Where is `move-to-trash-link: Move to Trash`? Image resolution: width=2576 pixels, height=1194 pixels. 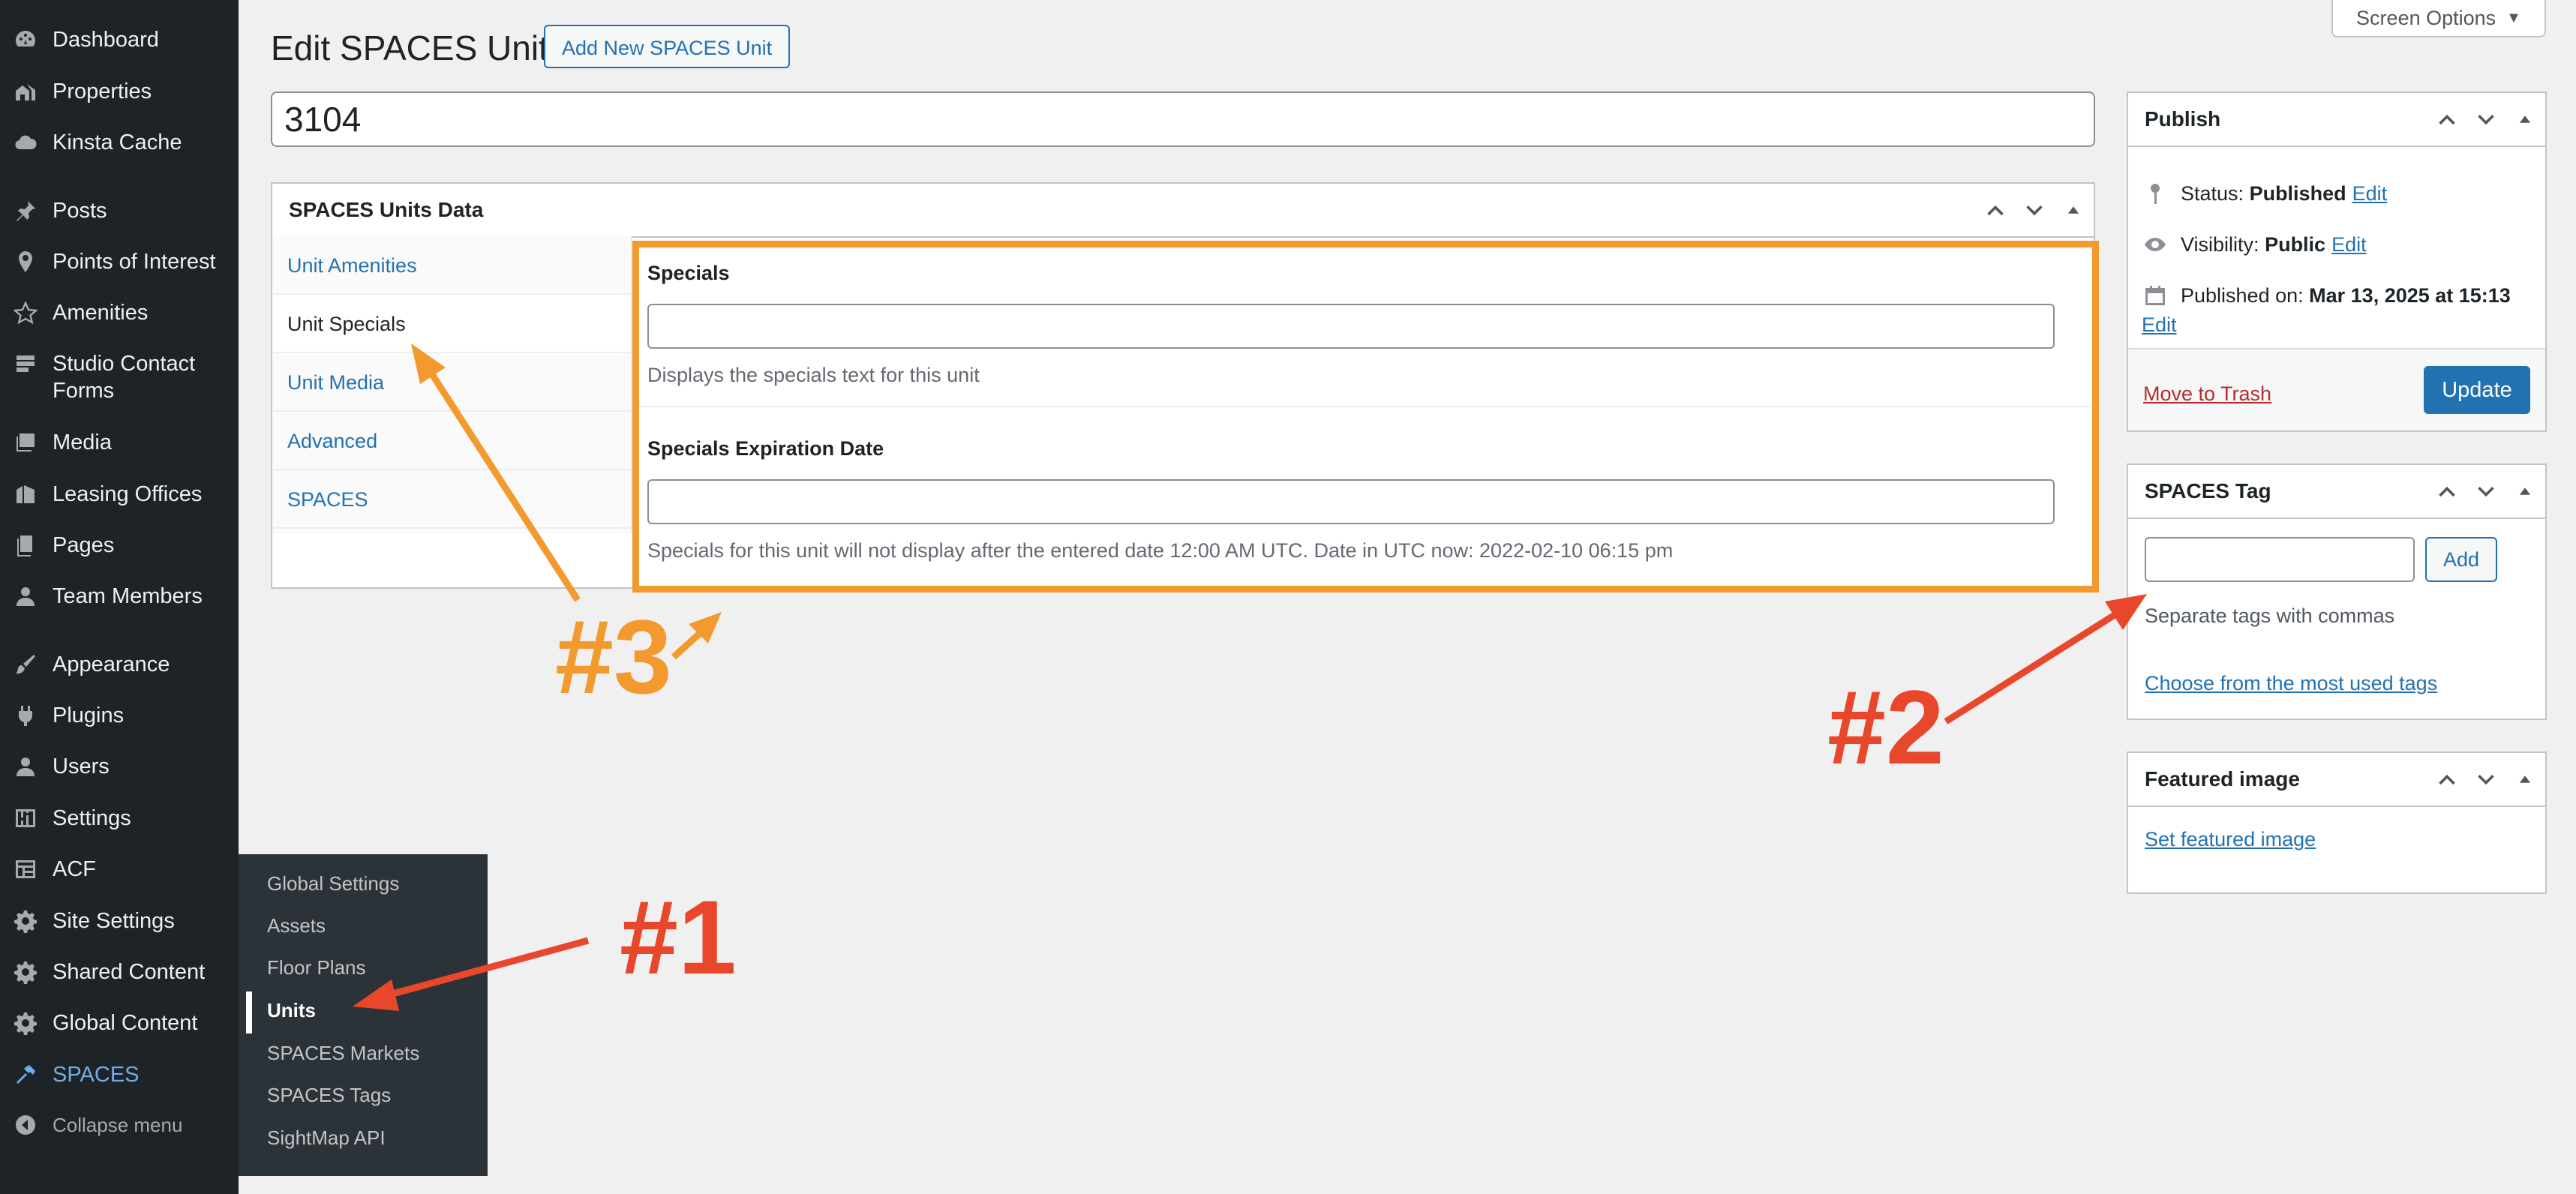 move-to-trash-link: Move to Trash is located at coordinates (2207, 394).